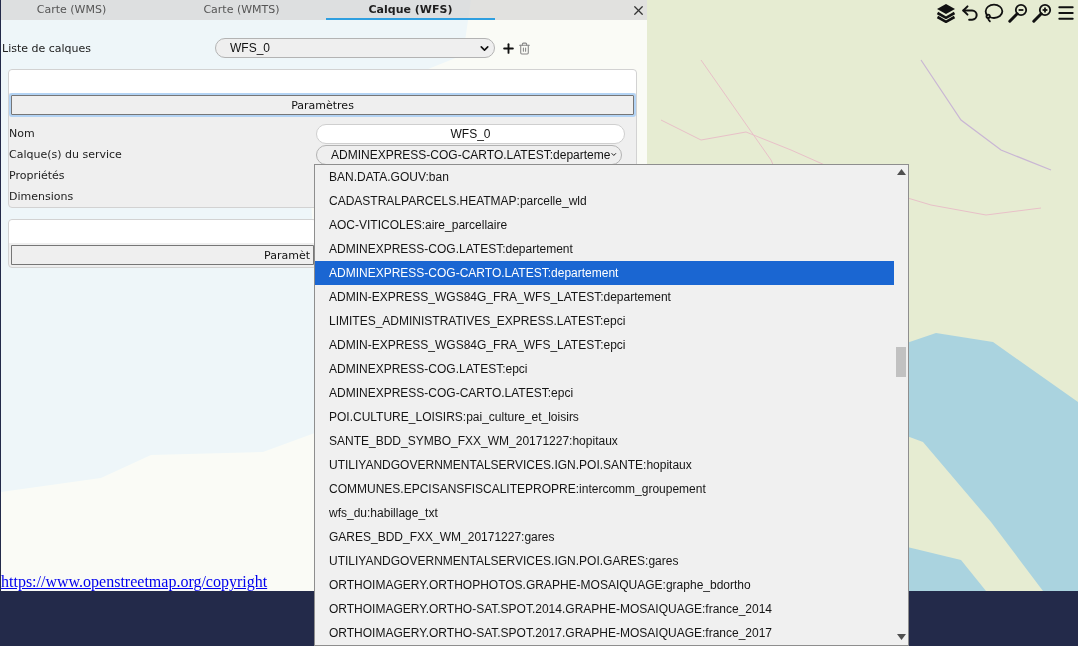  Describe the element at coordinates (47, 48) in the screenshot. I see `layer-list-label: Liste de calques` at that location.